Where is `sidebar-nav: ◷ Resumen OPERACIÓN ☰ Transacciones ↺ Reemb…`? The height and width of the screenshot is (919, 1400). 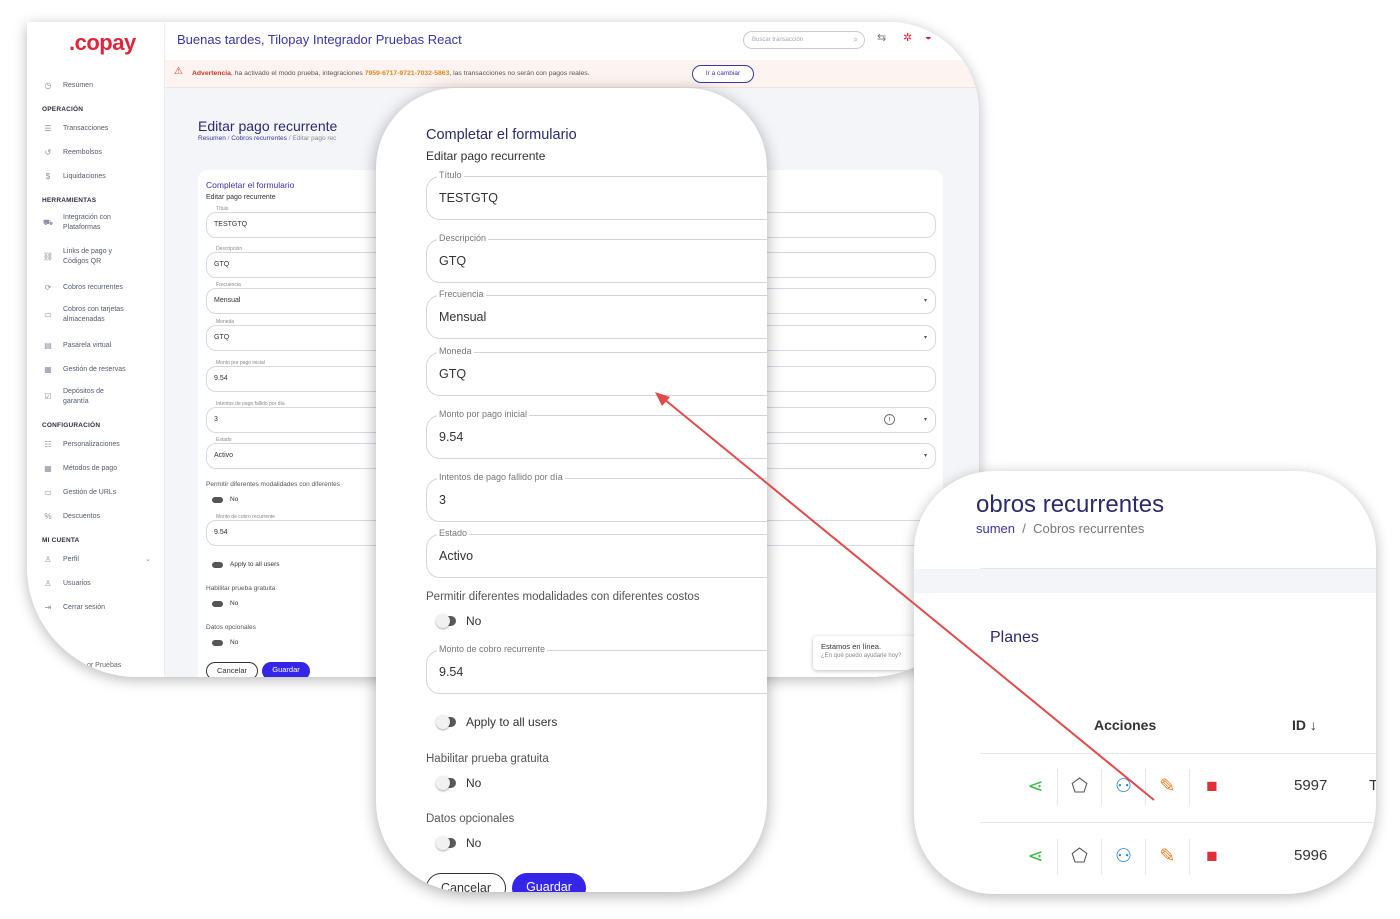 sidebar-nav: ◷ Resumen OPERACIÓN ☰ Transacciones ↺ Reemb… is located at coordinates (103, 351).